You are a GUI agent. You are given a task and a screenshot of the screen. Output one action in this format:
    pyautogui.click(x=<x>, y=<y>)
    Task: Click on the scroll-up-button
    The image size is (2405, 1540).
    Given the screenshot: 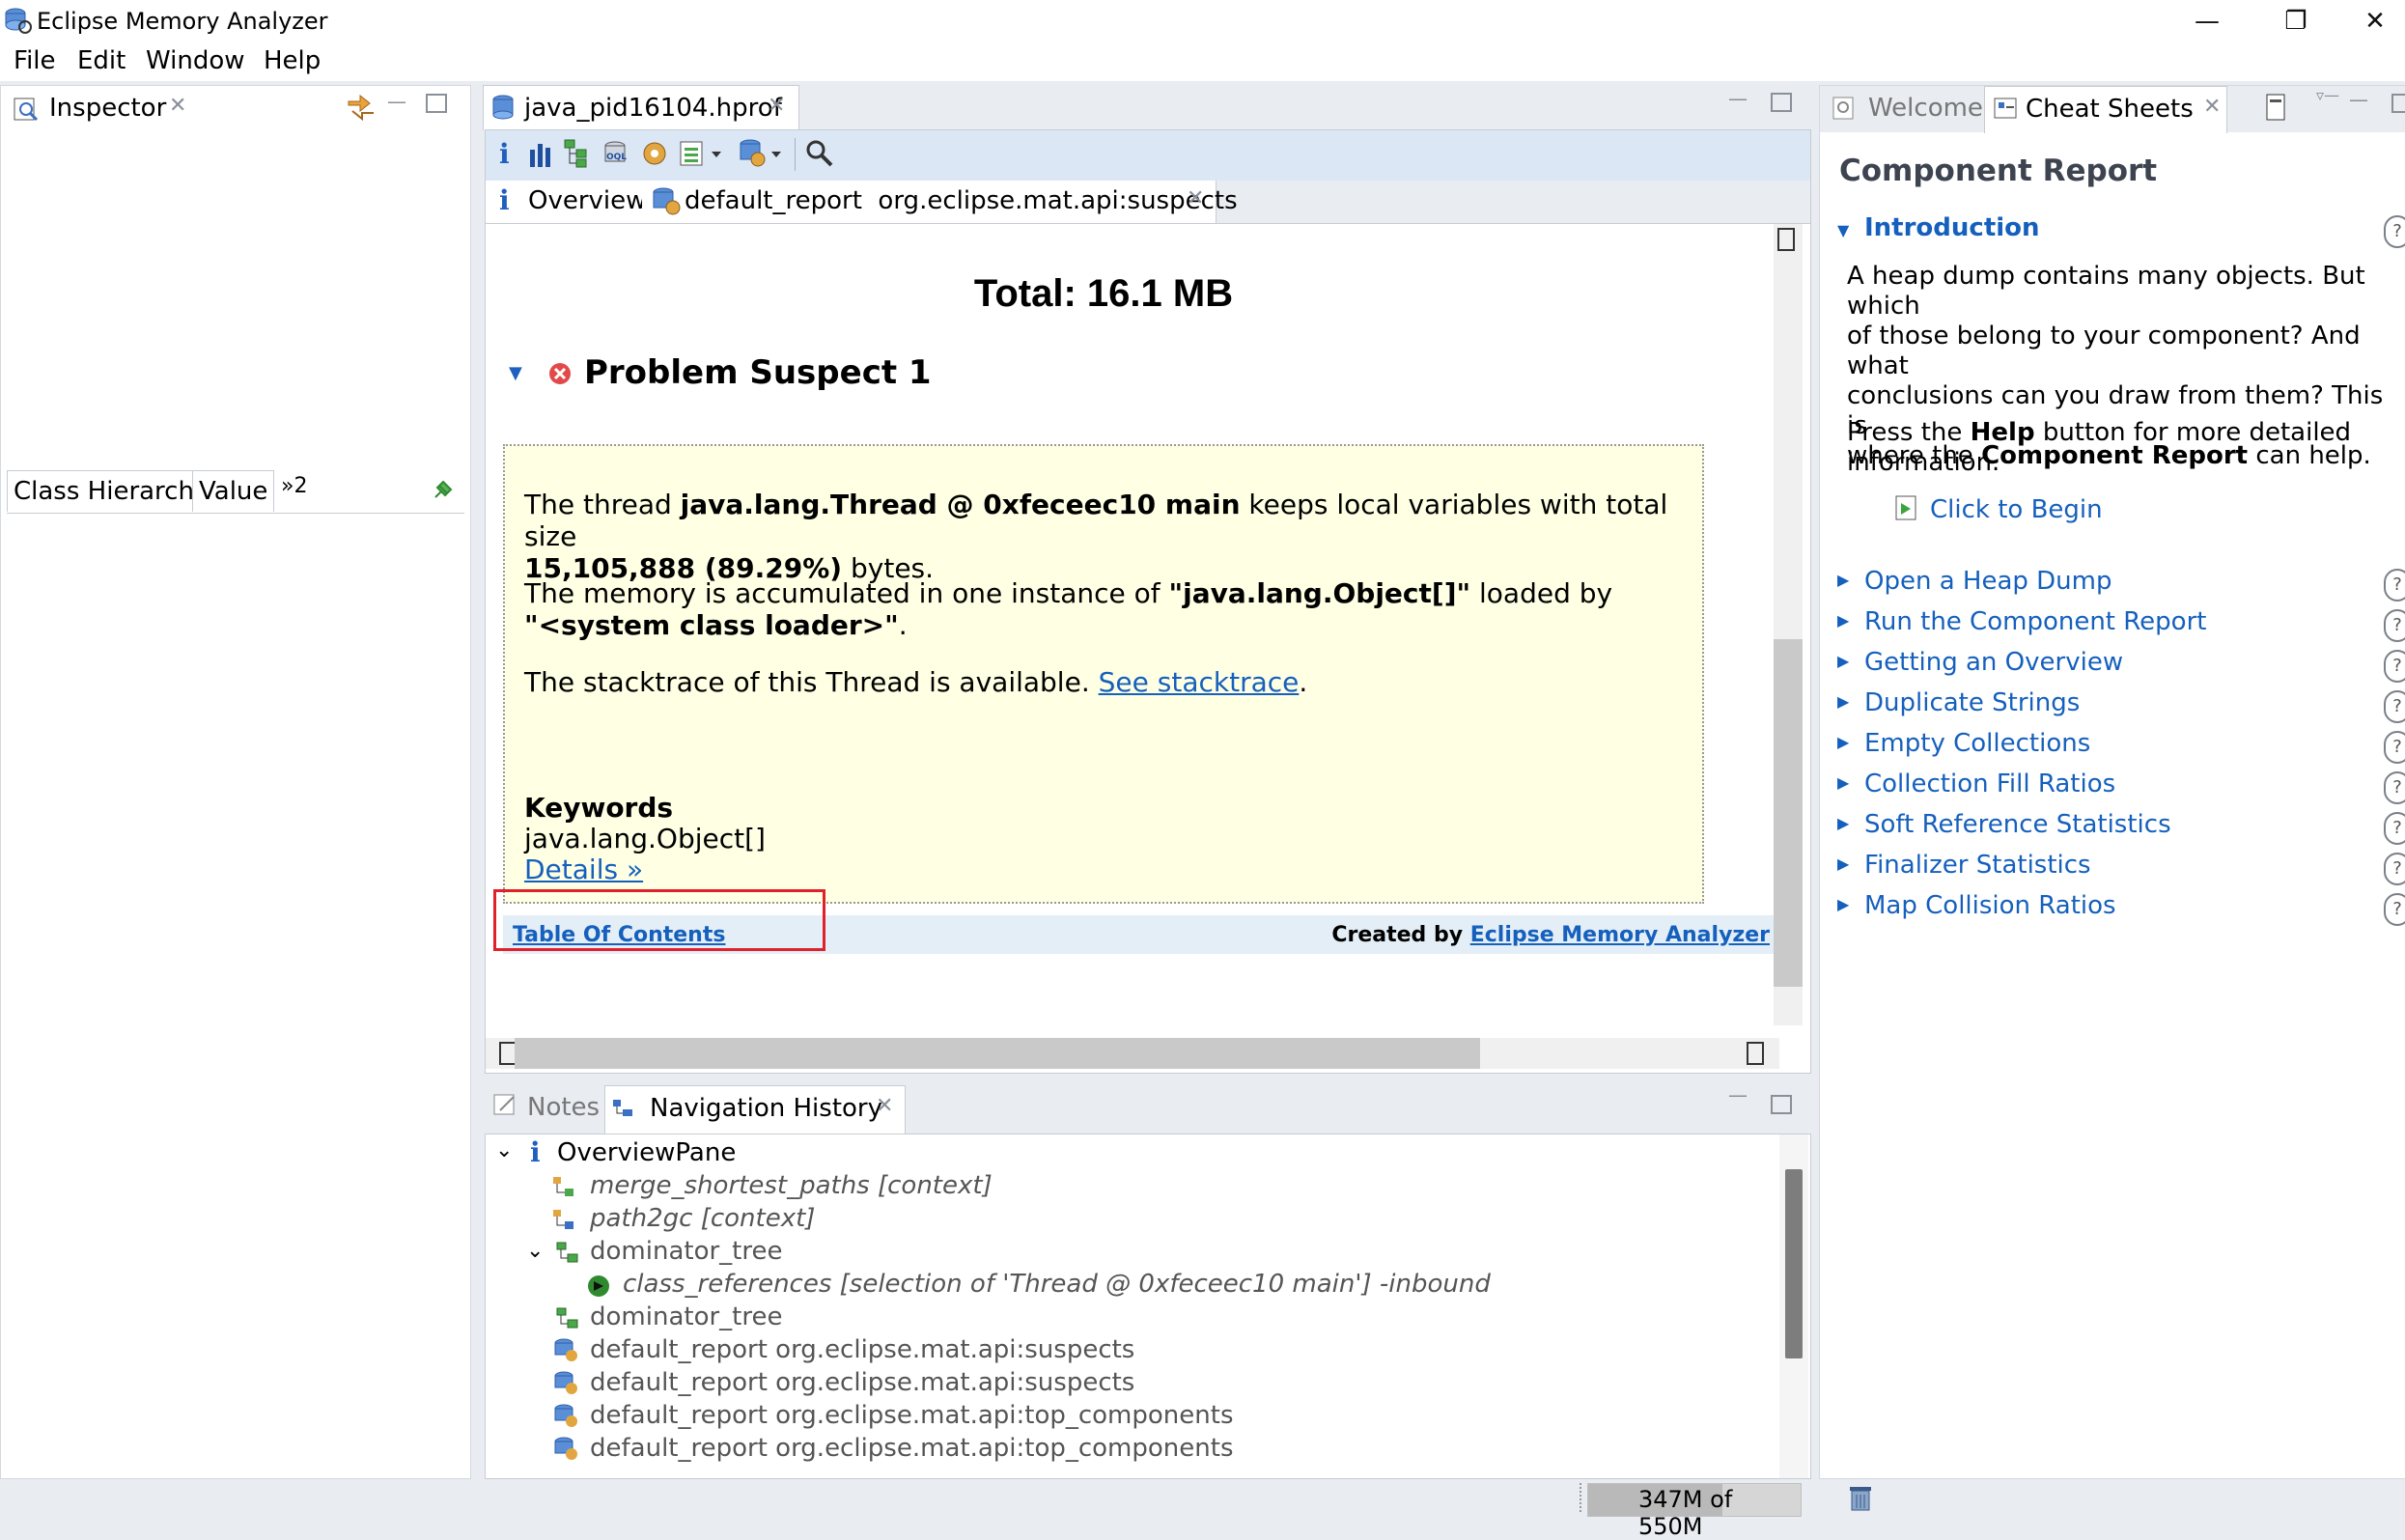 What is the action you would take?
    pyautogui.click(x=1786, y=240)
    